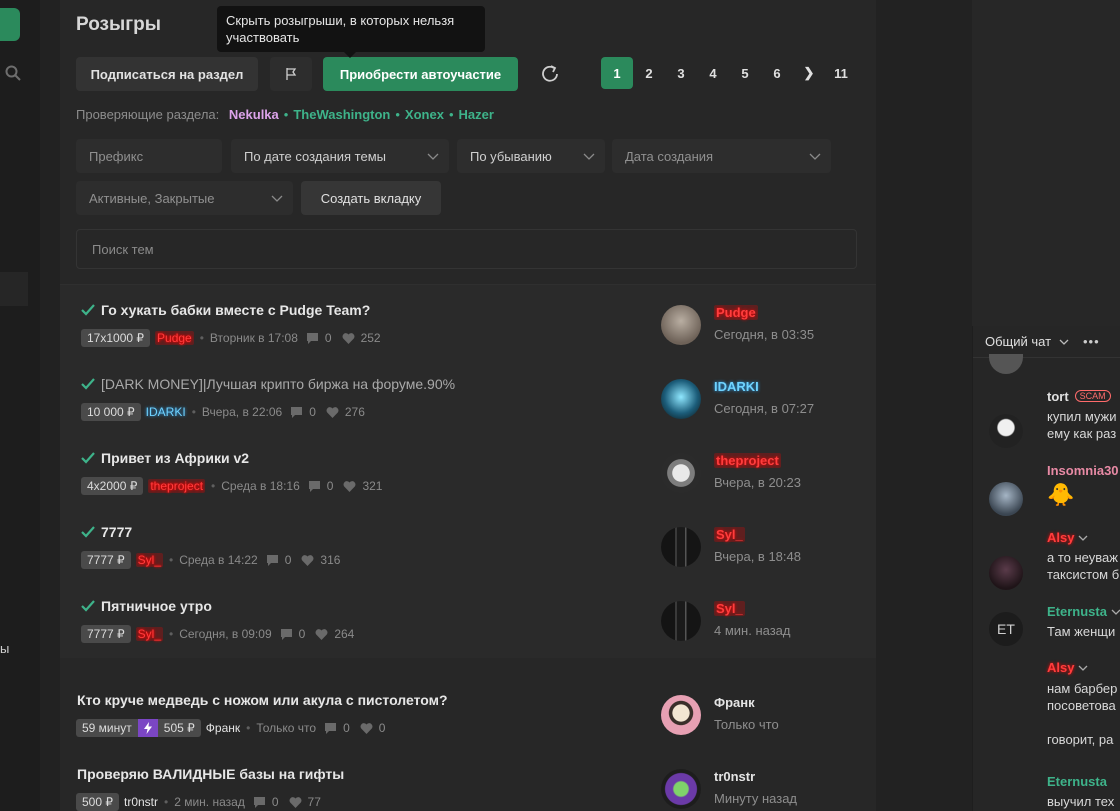  Describe the element at coordinates (223, 728) in the screenshot. I see `topic-author: Франк` at that location.